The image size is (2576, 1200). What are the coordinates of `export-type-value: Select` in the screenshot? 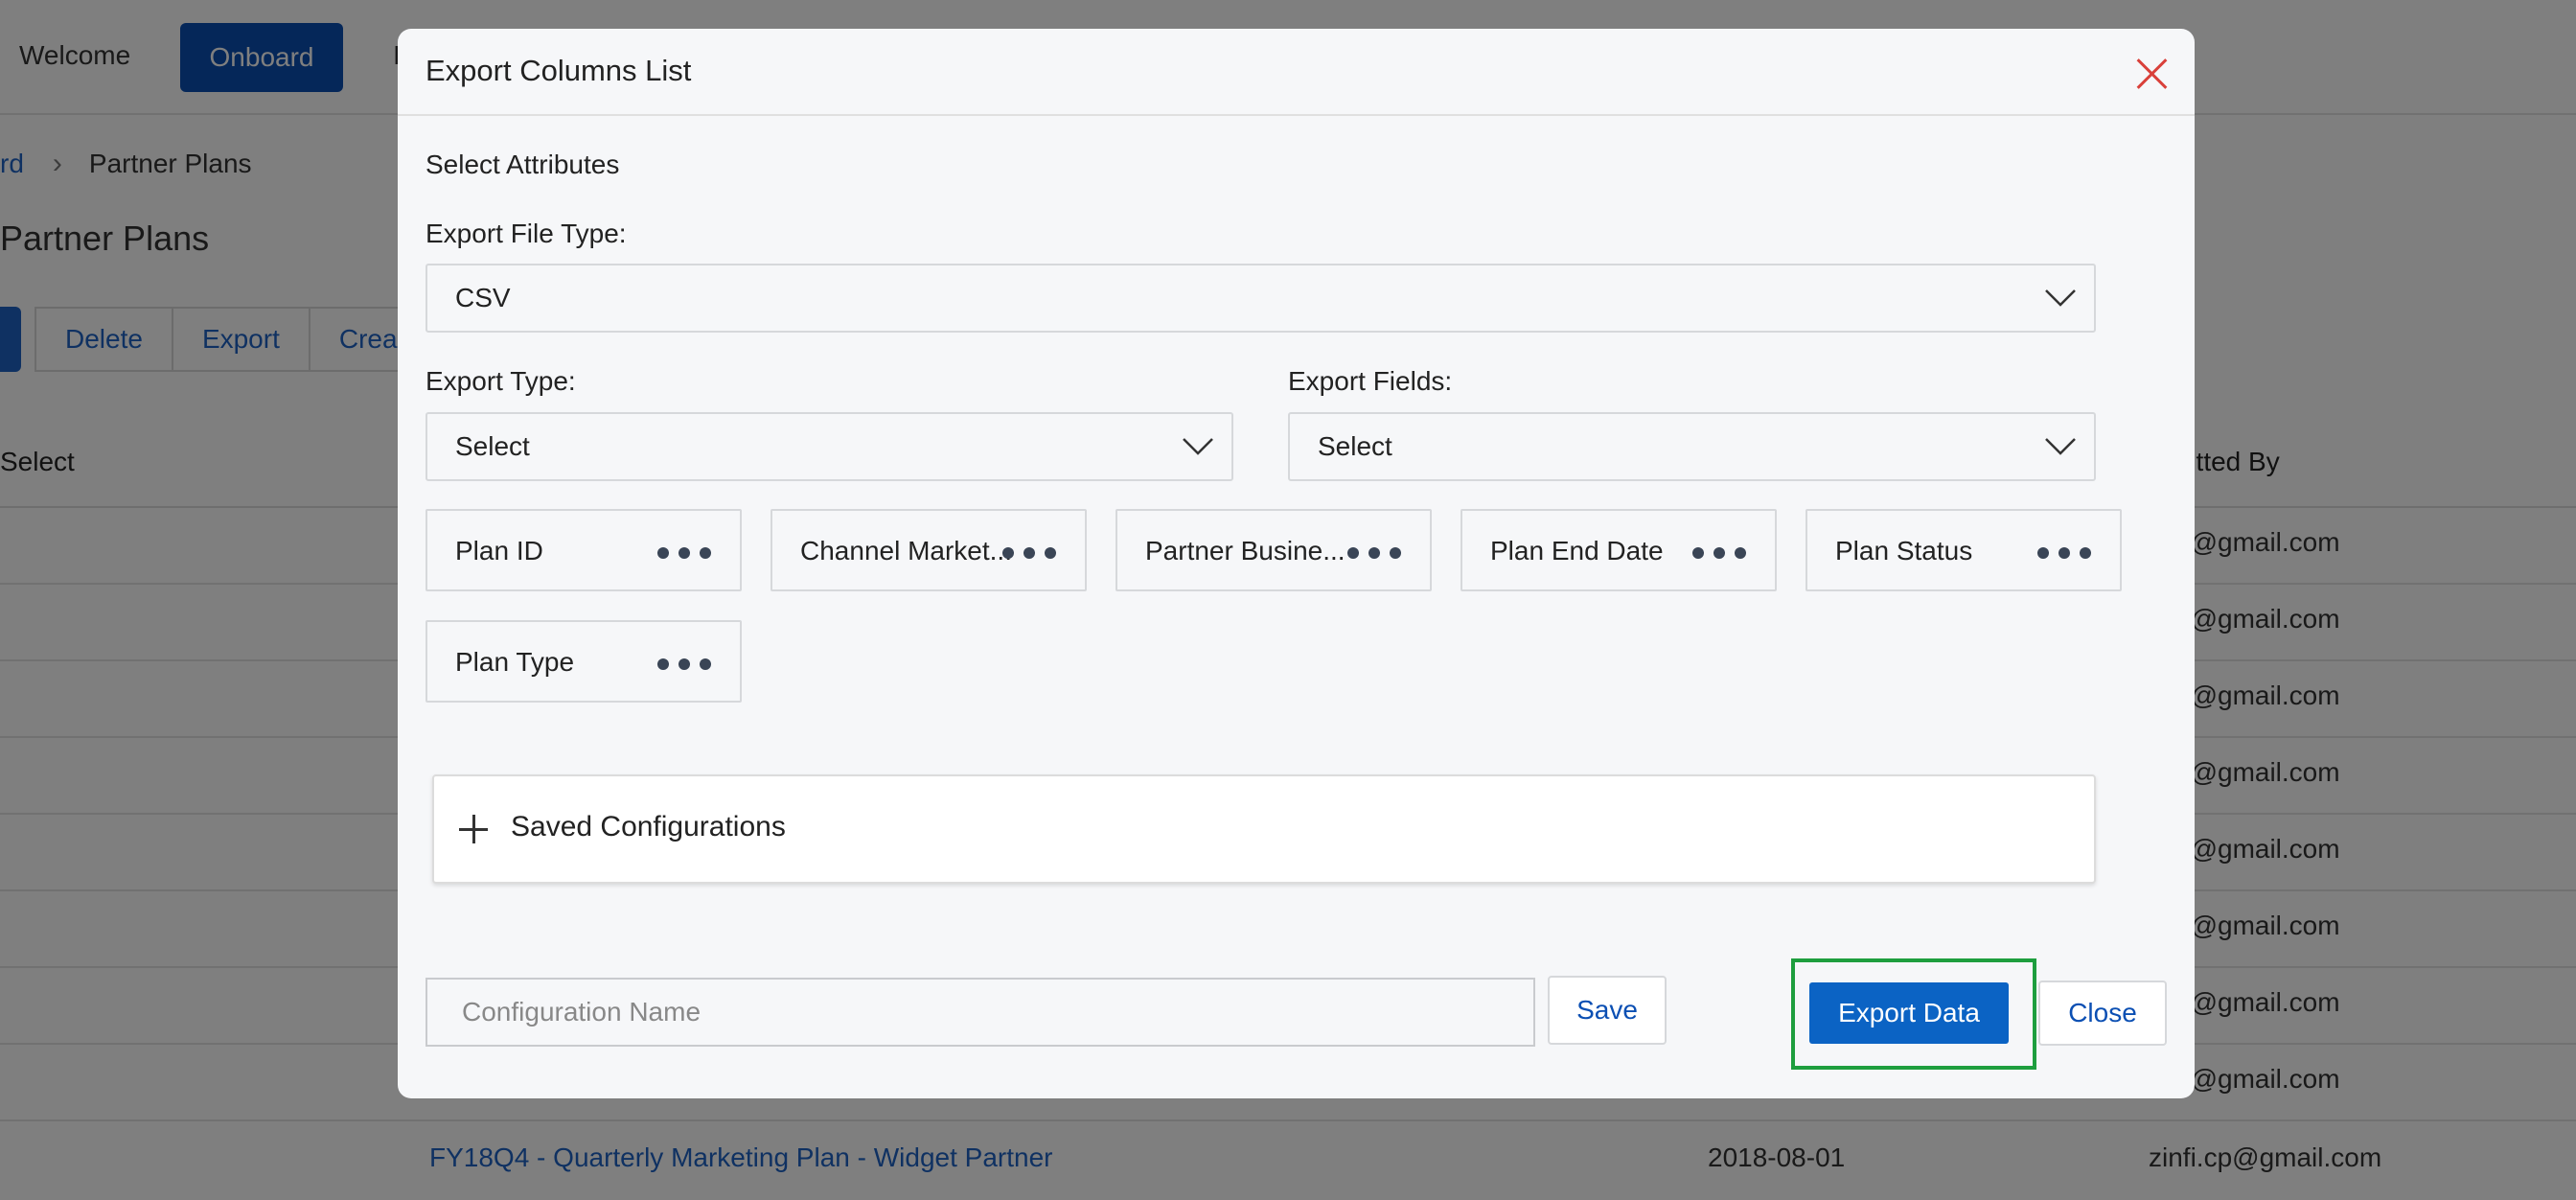 It's located at (492, 446).